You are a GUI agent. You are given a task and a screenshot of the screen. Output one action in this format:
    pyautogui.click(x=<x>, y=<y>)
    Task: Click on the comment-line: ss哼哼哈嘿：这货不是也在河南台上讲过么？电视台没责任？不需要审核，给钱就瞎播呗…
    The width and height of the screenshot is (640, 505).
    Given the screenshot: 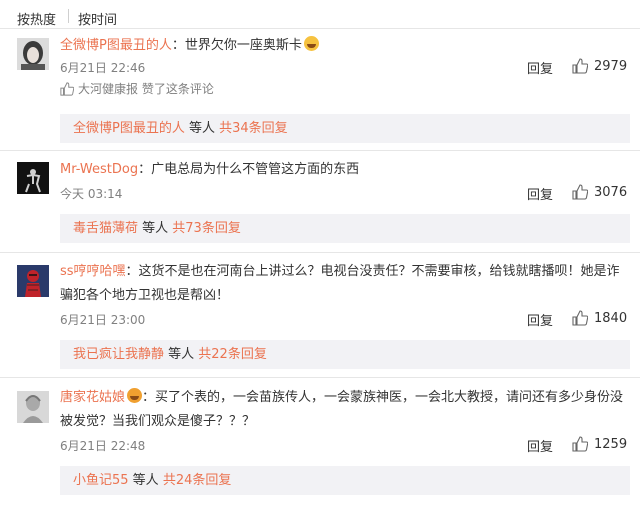 What is the action you would take?
    pyautogui.click(x=342, y=284)
    